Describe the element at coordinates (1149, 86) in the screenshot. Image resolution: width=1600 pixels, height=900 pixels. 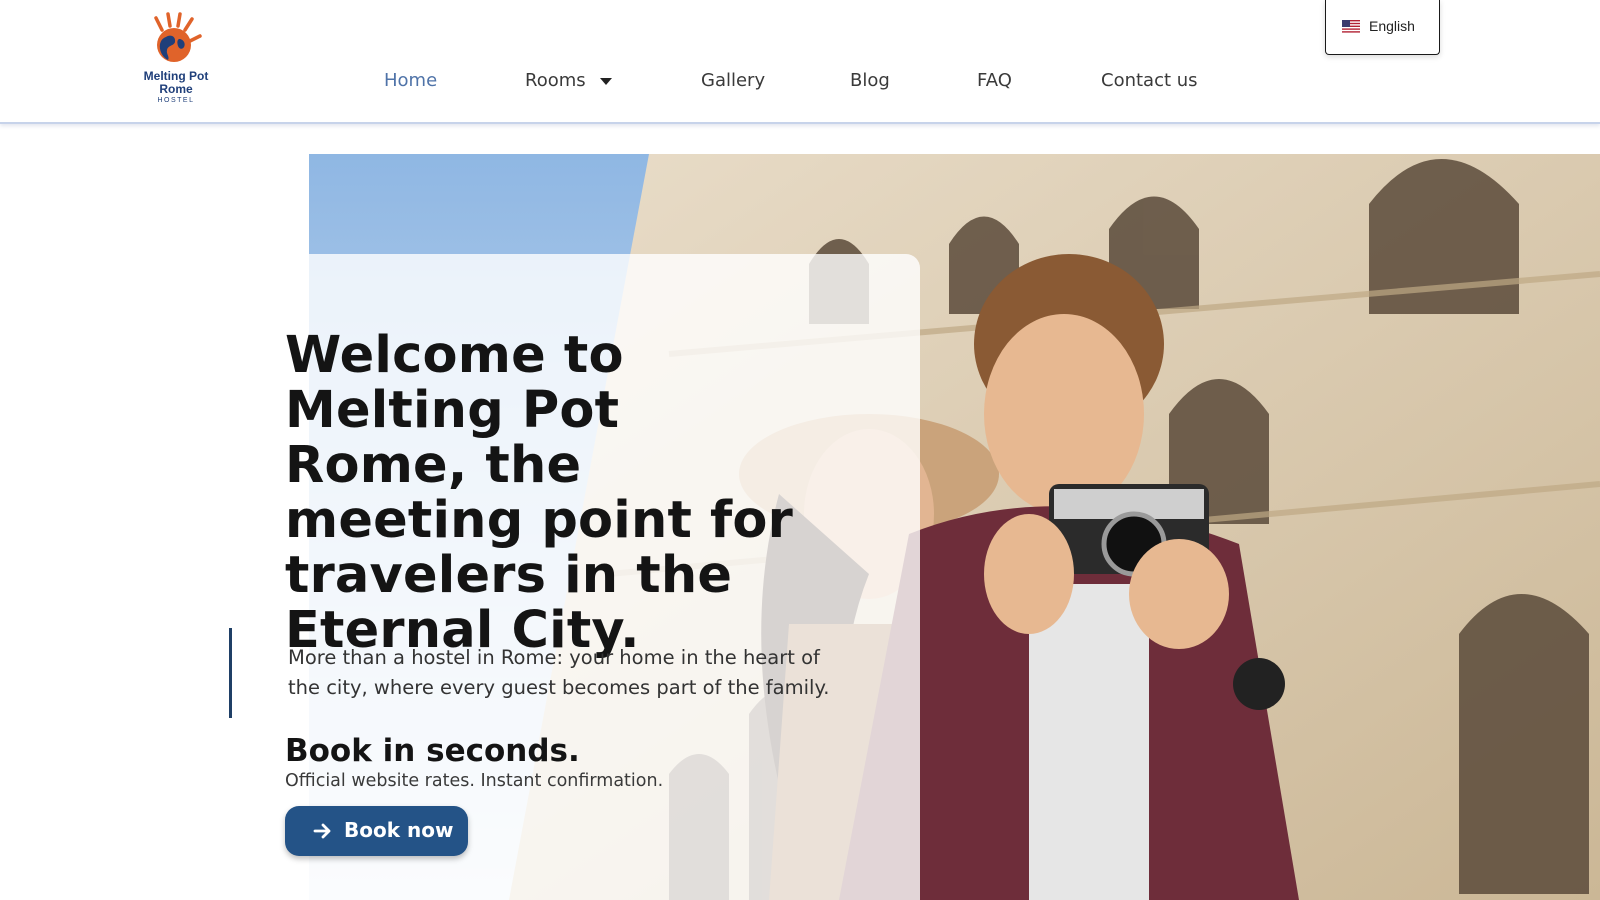
I see `nav-contact: Contact us` at that location.